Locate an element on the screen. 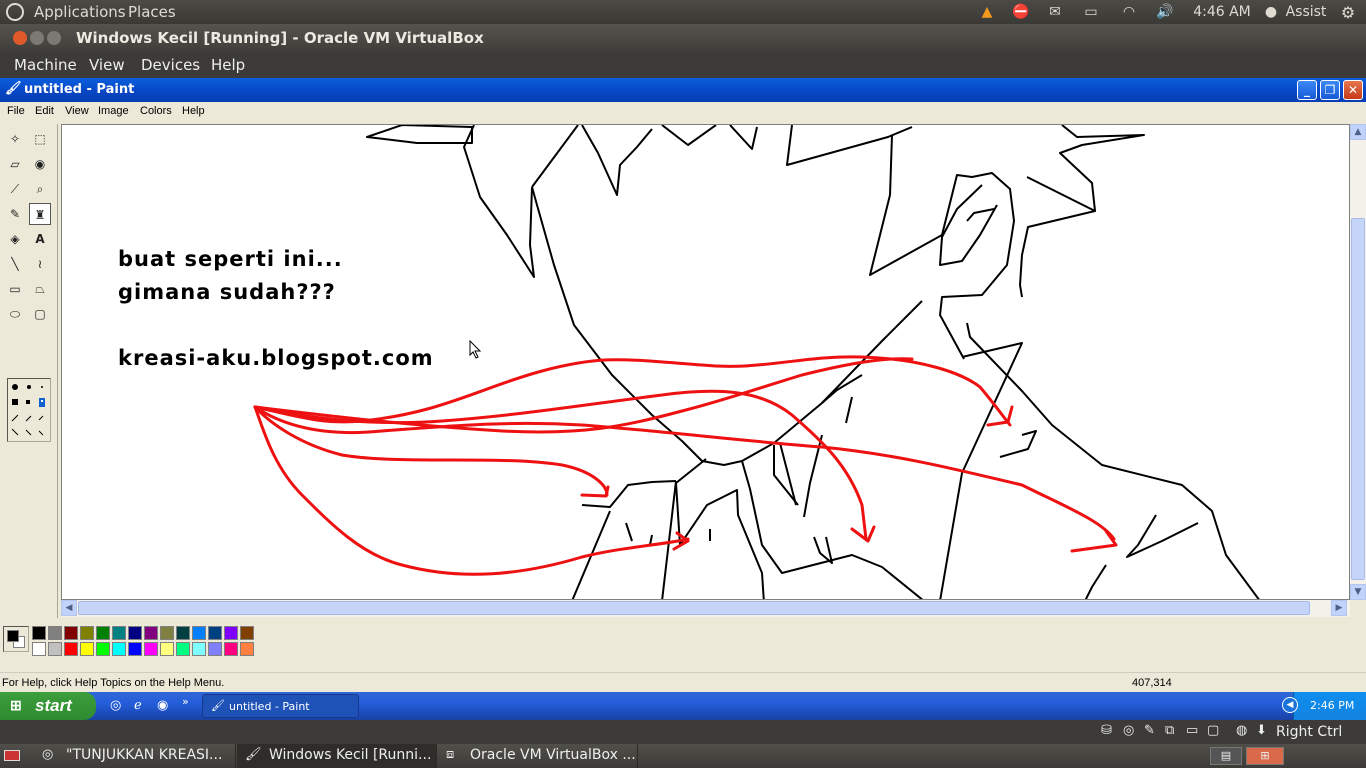 This screenshot has width=1366, height=768. paint-menu-file: File is located at coordinates (16, 111).